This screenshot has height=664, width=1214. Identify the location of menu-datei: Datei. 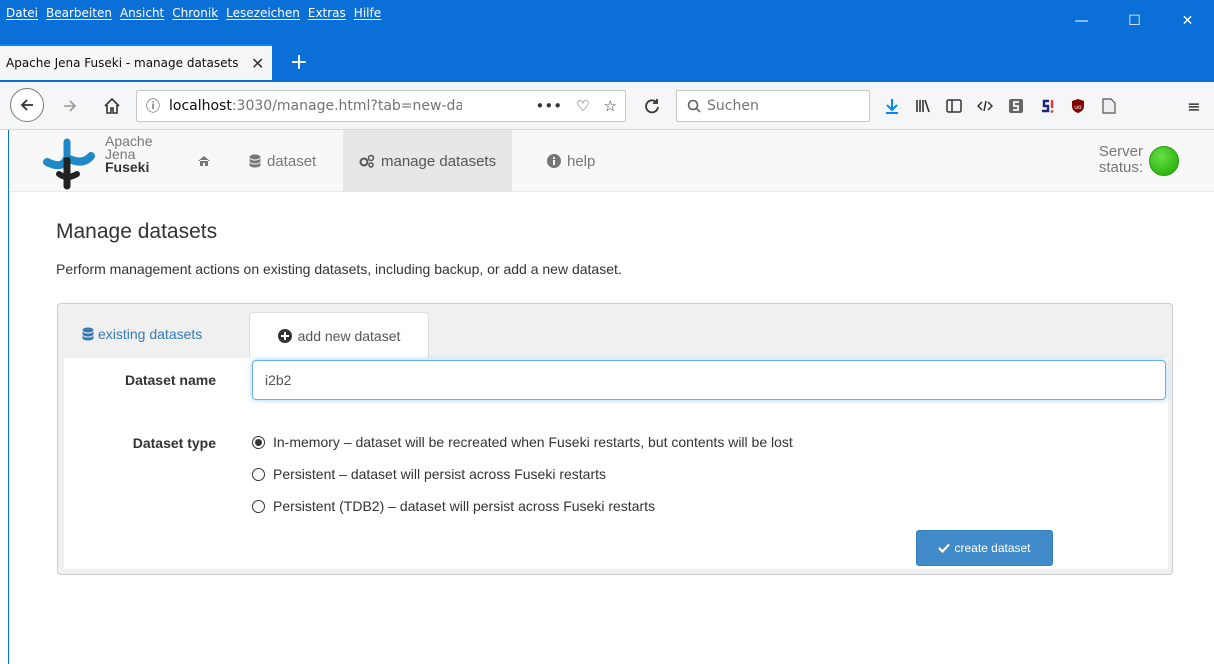
(22, 17).